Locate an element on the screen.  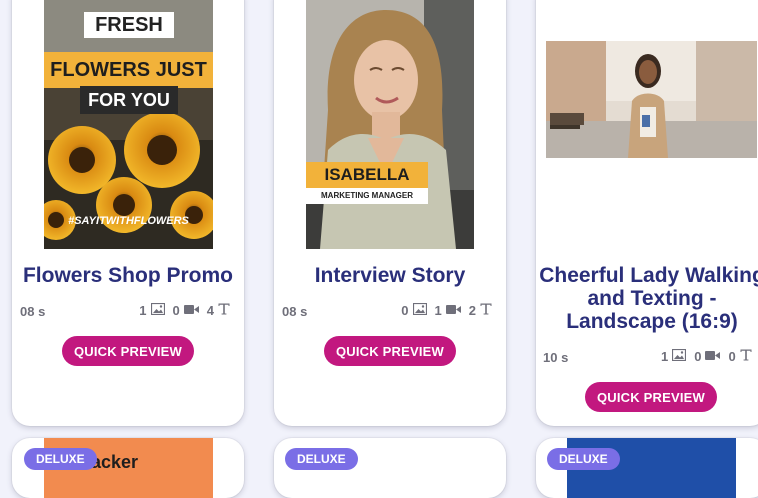
image-count: 0 is located at coordinates (405, 310).